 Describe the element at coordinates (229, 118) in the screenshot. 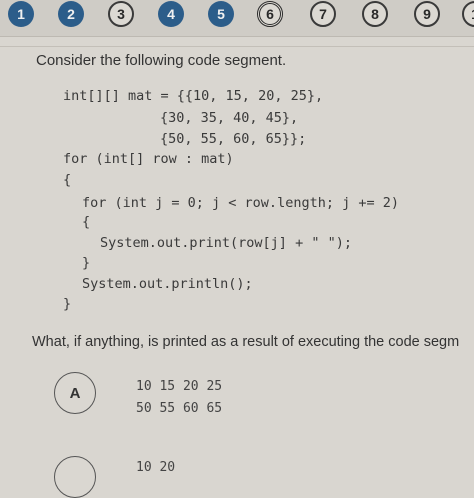

I see `code-line: {30, 35, 40, 45},` at that location.